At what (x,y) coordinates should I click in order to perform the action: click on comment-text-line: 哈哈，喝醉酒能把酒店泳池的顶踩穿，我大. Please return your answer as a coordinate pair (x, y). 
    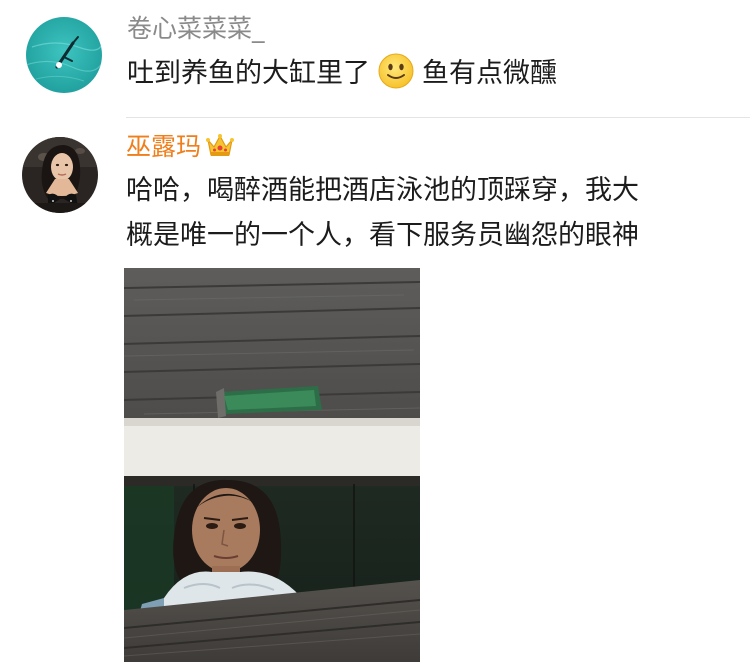
    Looking at the image, I should click on (382, 190).